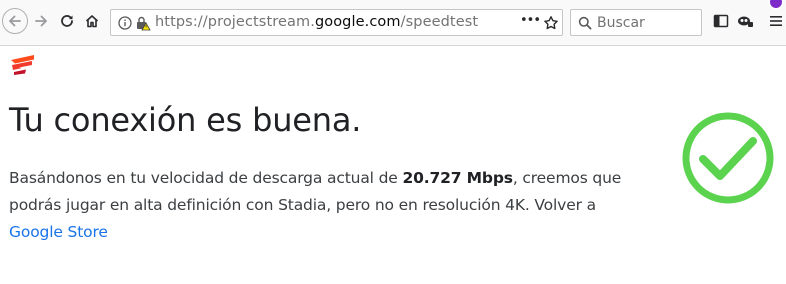 The image size is (786, 284). I want to click on search-icon, so click(585, 23).